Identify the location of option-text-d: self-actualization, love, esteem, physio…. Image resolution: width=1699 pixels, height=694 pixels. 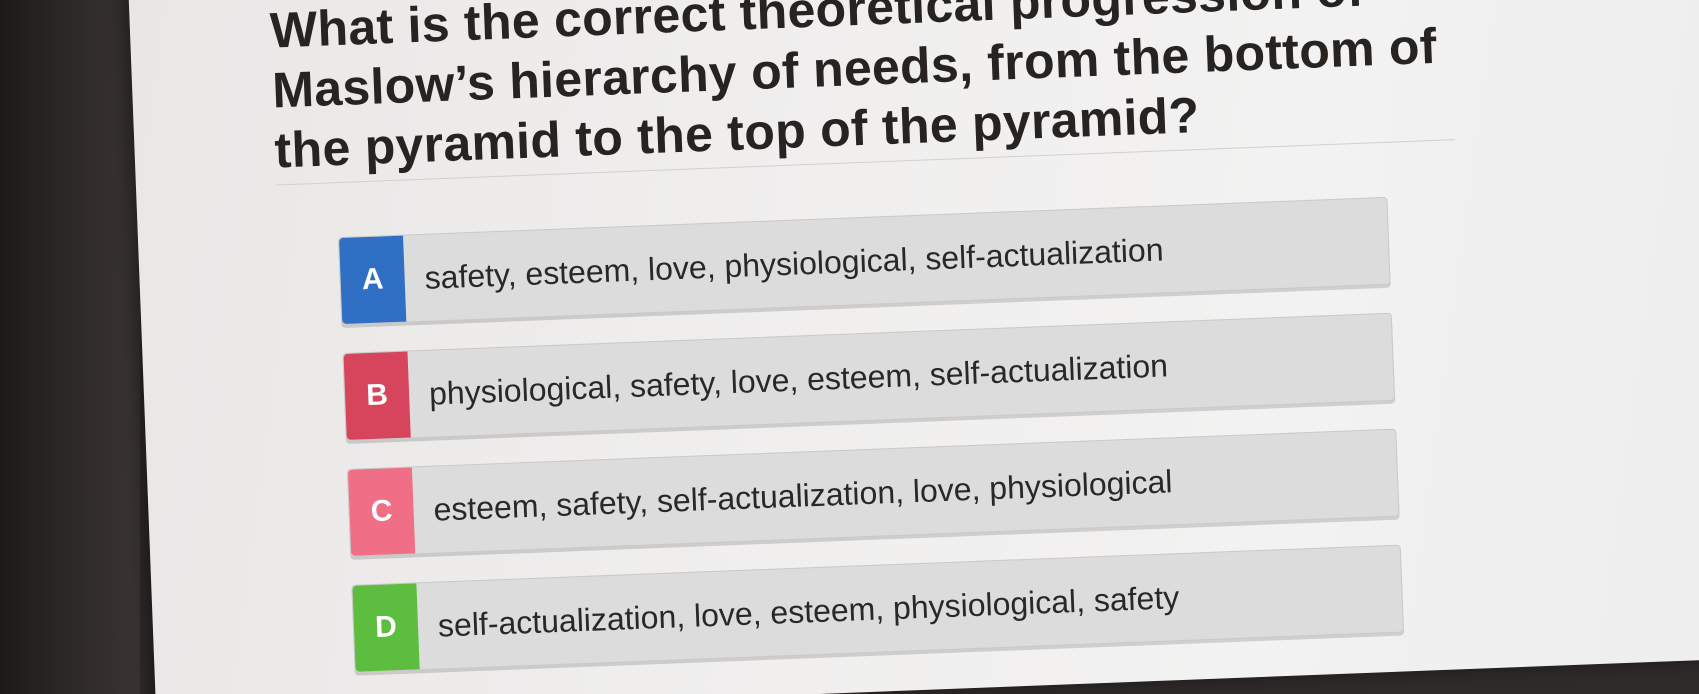
(808, 611).